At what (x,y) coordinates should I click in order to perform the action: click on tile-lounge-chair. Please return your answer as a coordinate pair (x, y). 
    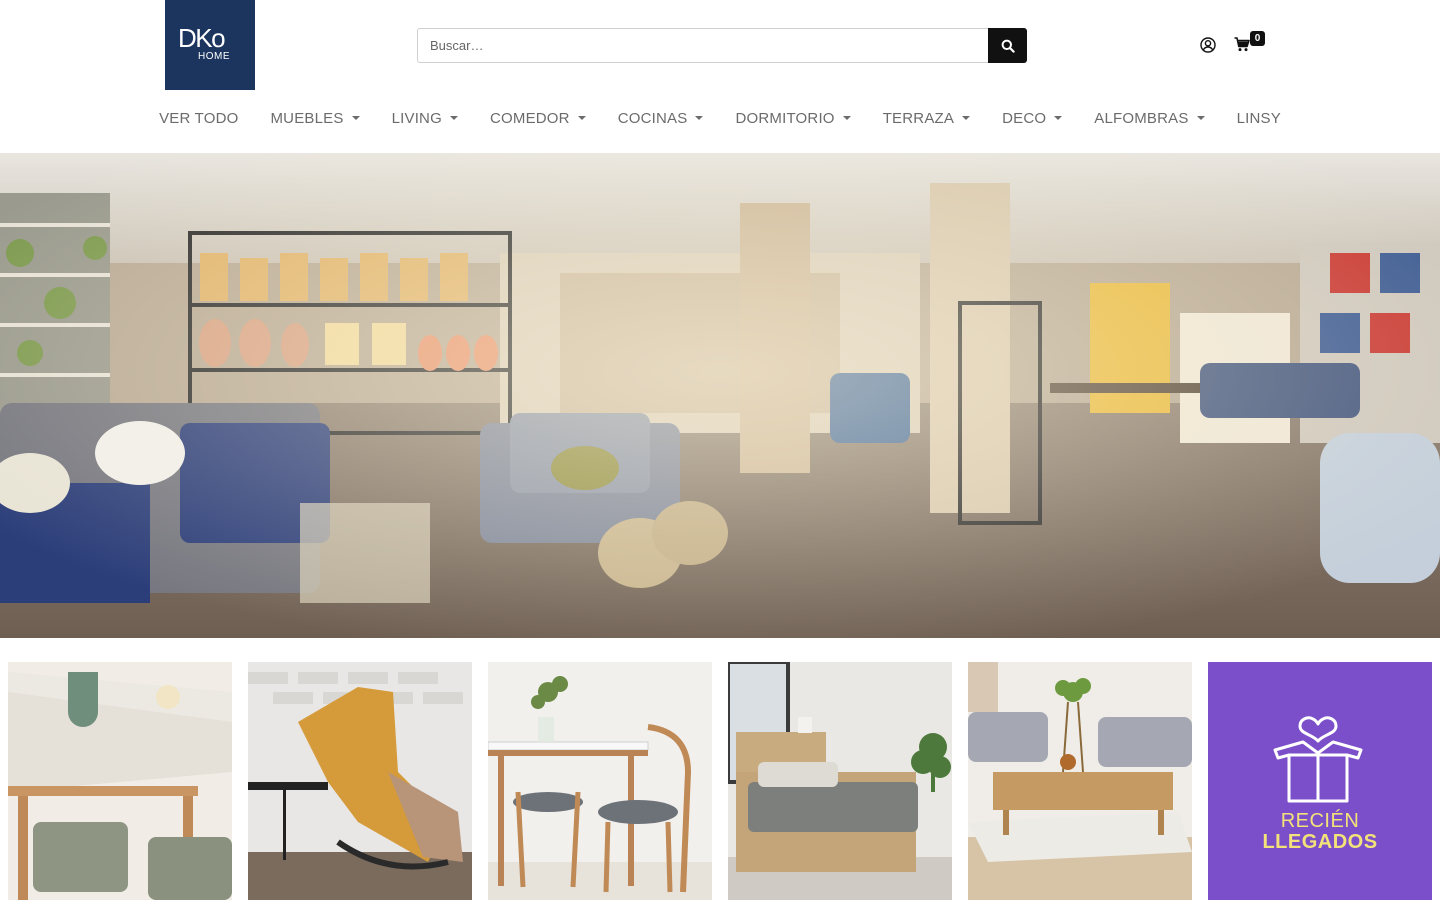
    Looking at the image, I should click on (360, 781).